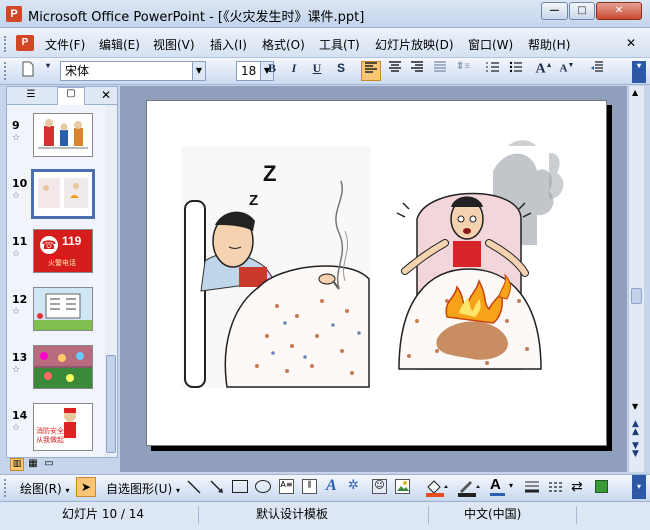  I want to click on menu-window: 窗口(W), so click(490, 44).